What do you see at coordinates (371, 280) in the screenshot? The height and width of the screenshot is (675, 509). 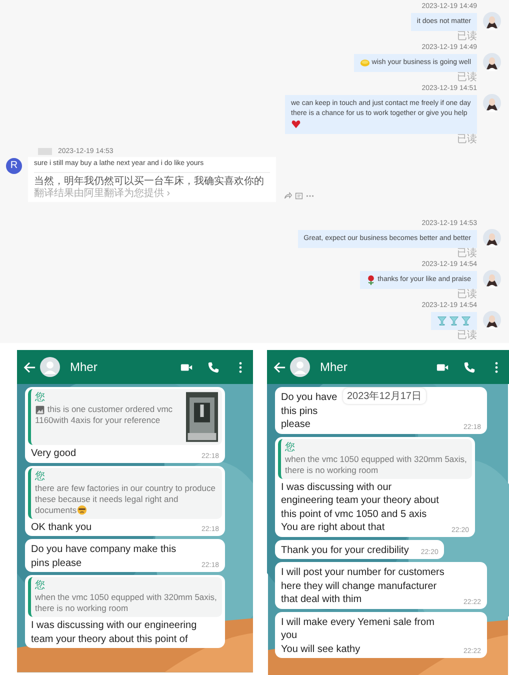 I see `rose-icon` at bounding box center [371, 280].